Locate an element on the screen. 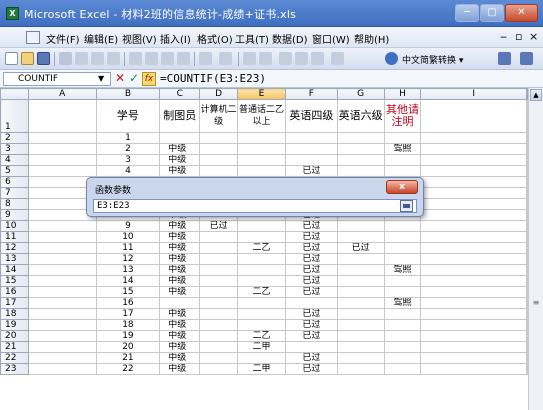  column-header-i: I is located at coordinates (473, 94).